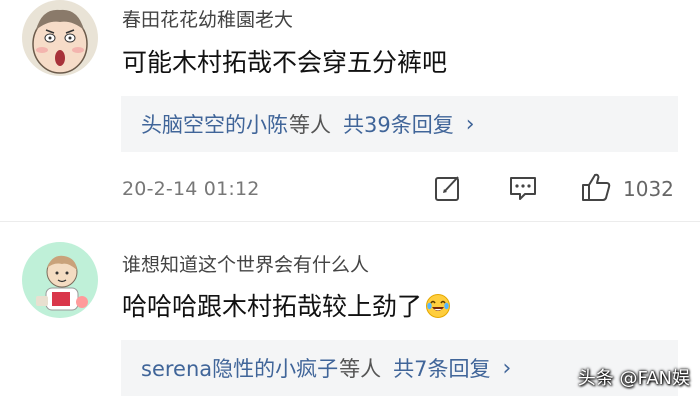 The height and width of the screenshot is (400, 700). Describe the element at coordinates (245, 263) in the screenshot. I see `username: 谁想知道这个世界会有什么人` at that location.